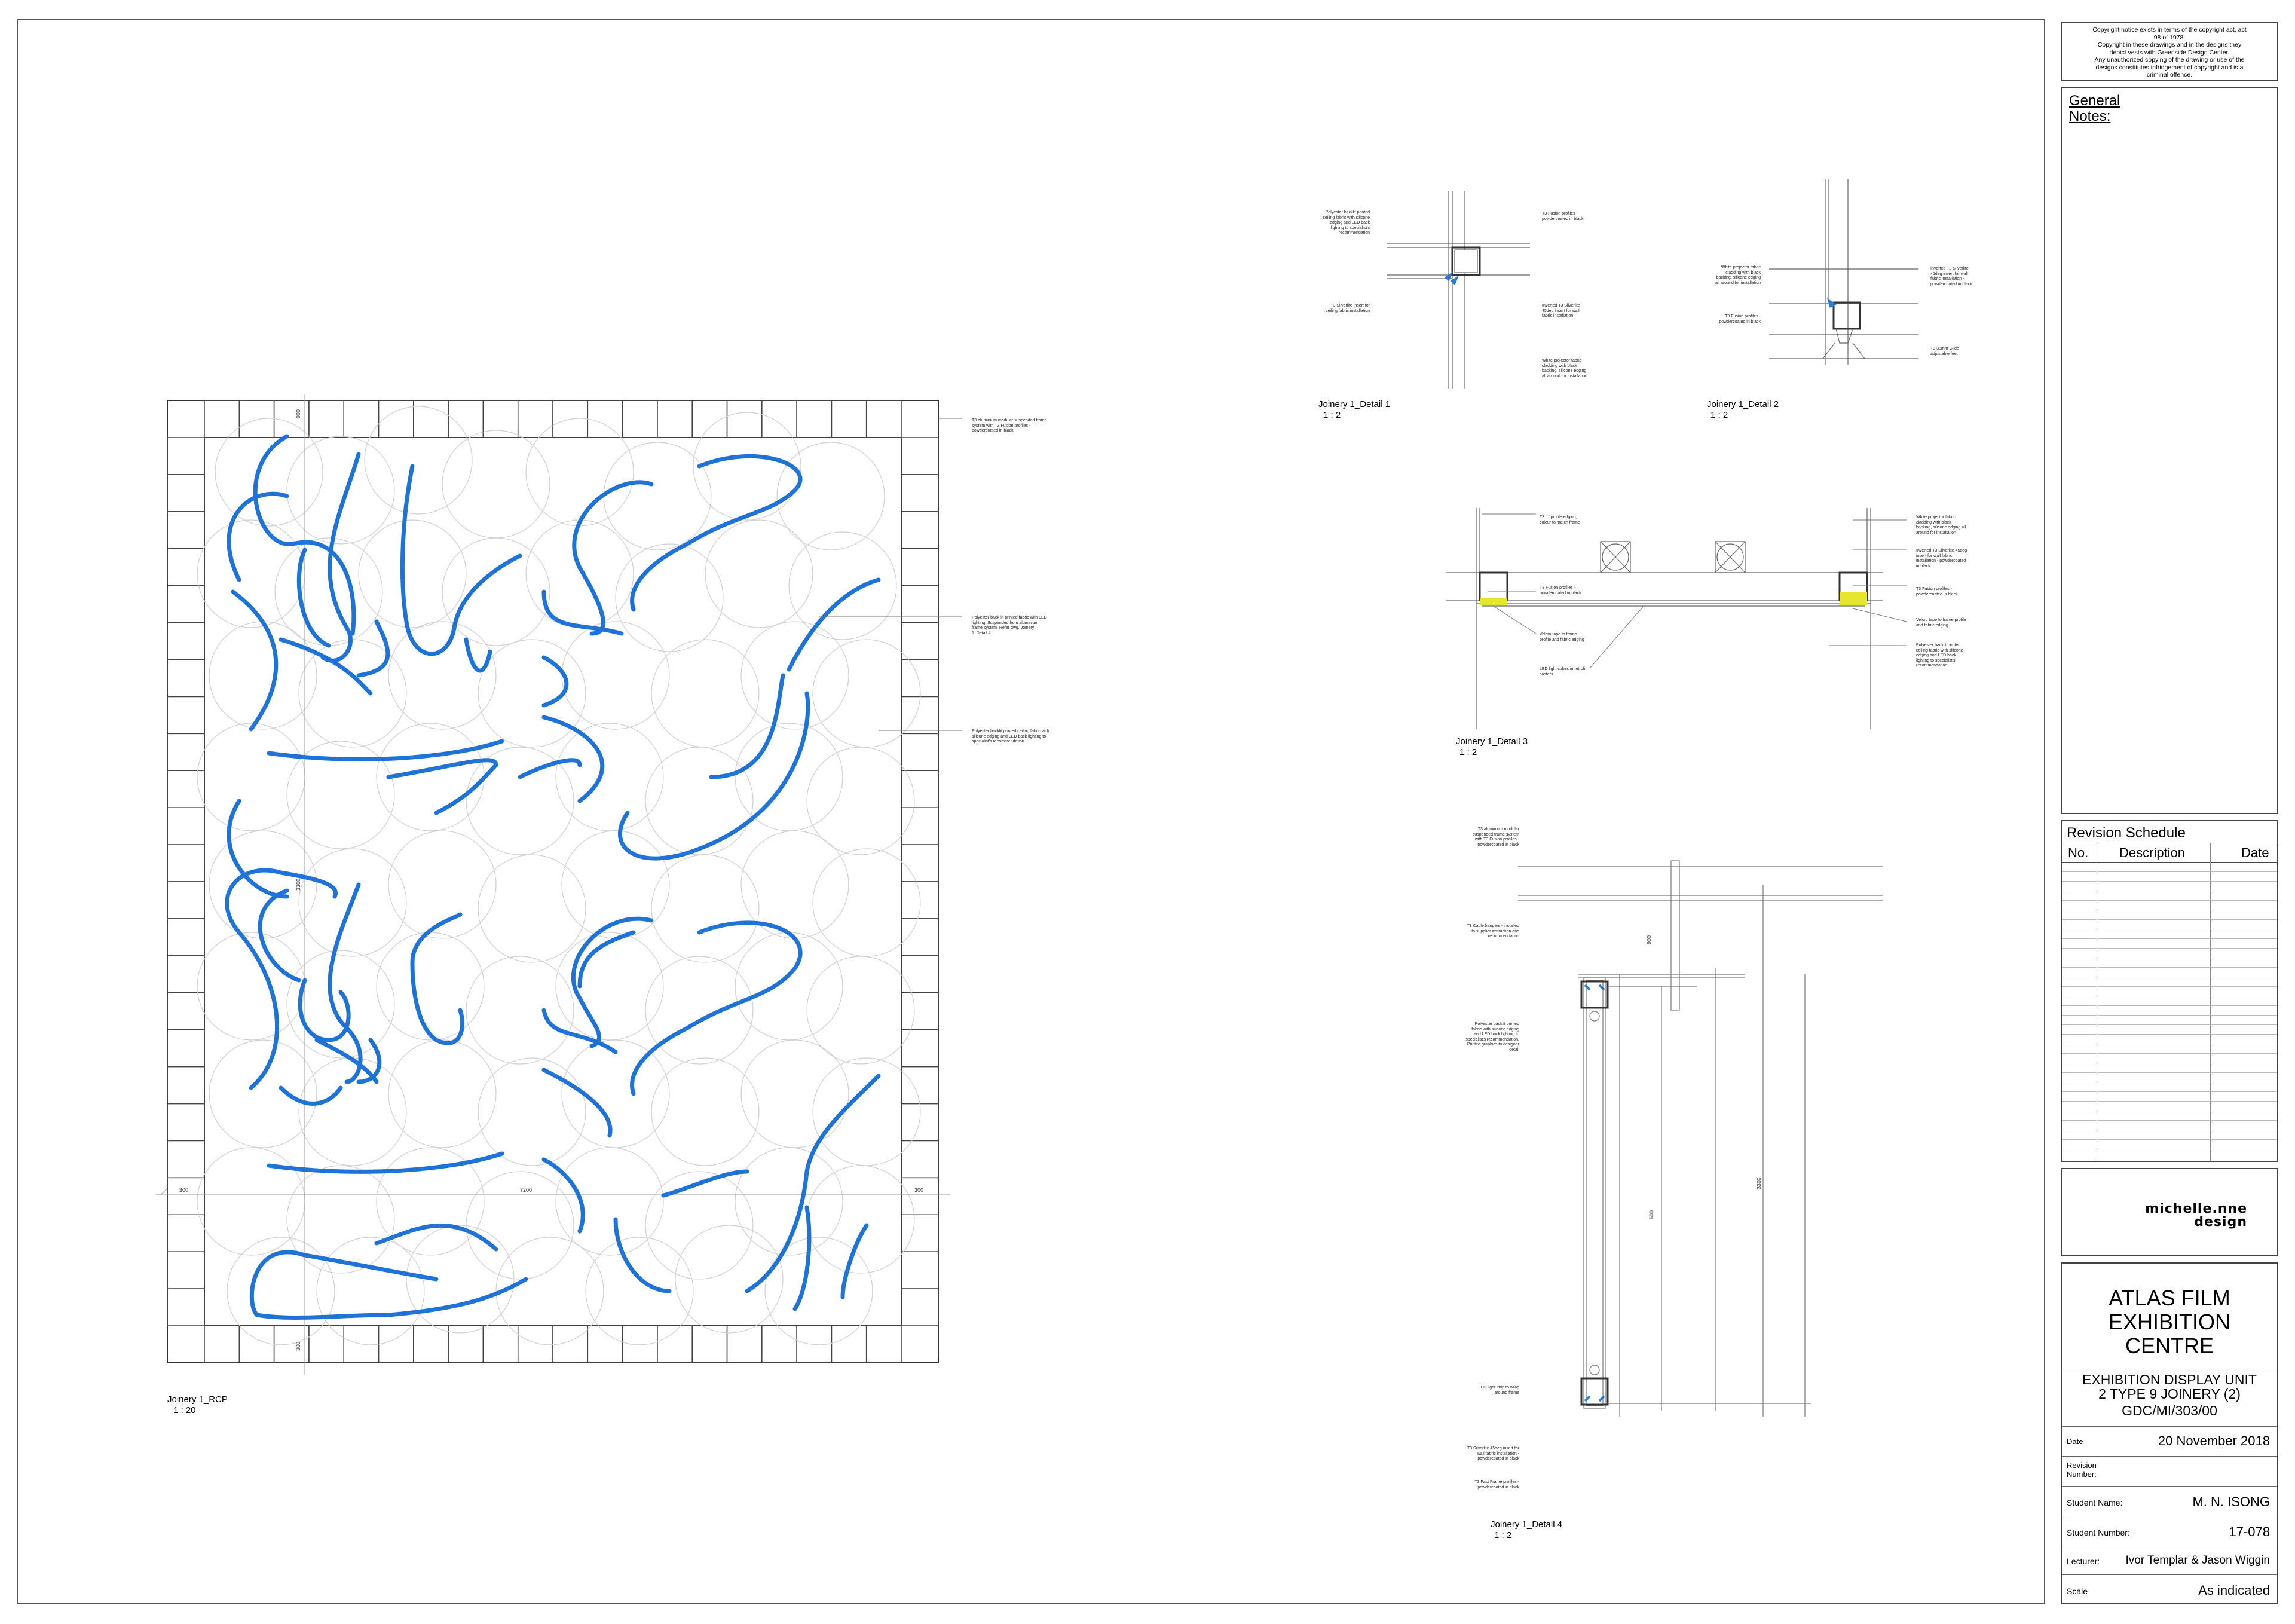 Image resolution: width=2295 pixels, height=1624 pixels. I want to click on detail2-scale: 1 : 2, so click(1719, 415).